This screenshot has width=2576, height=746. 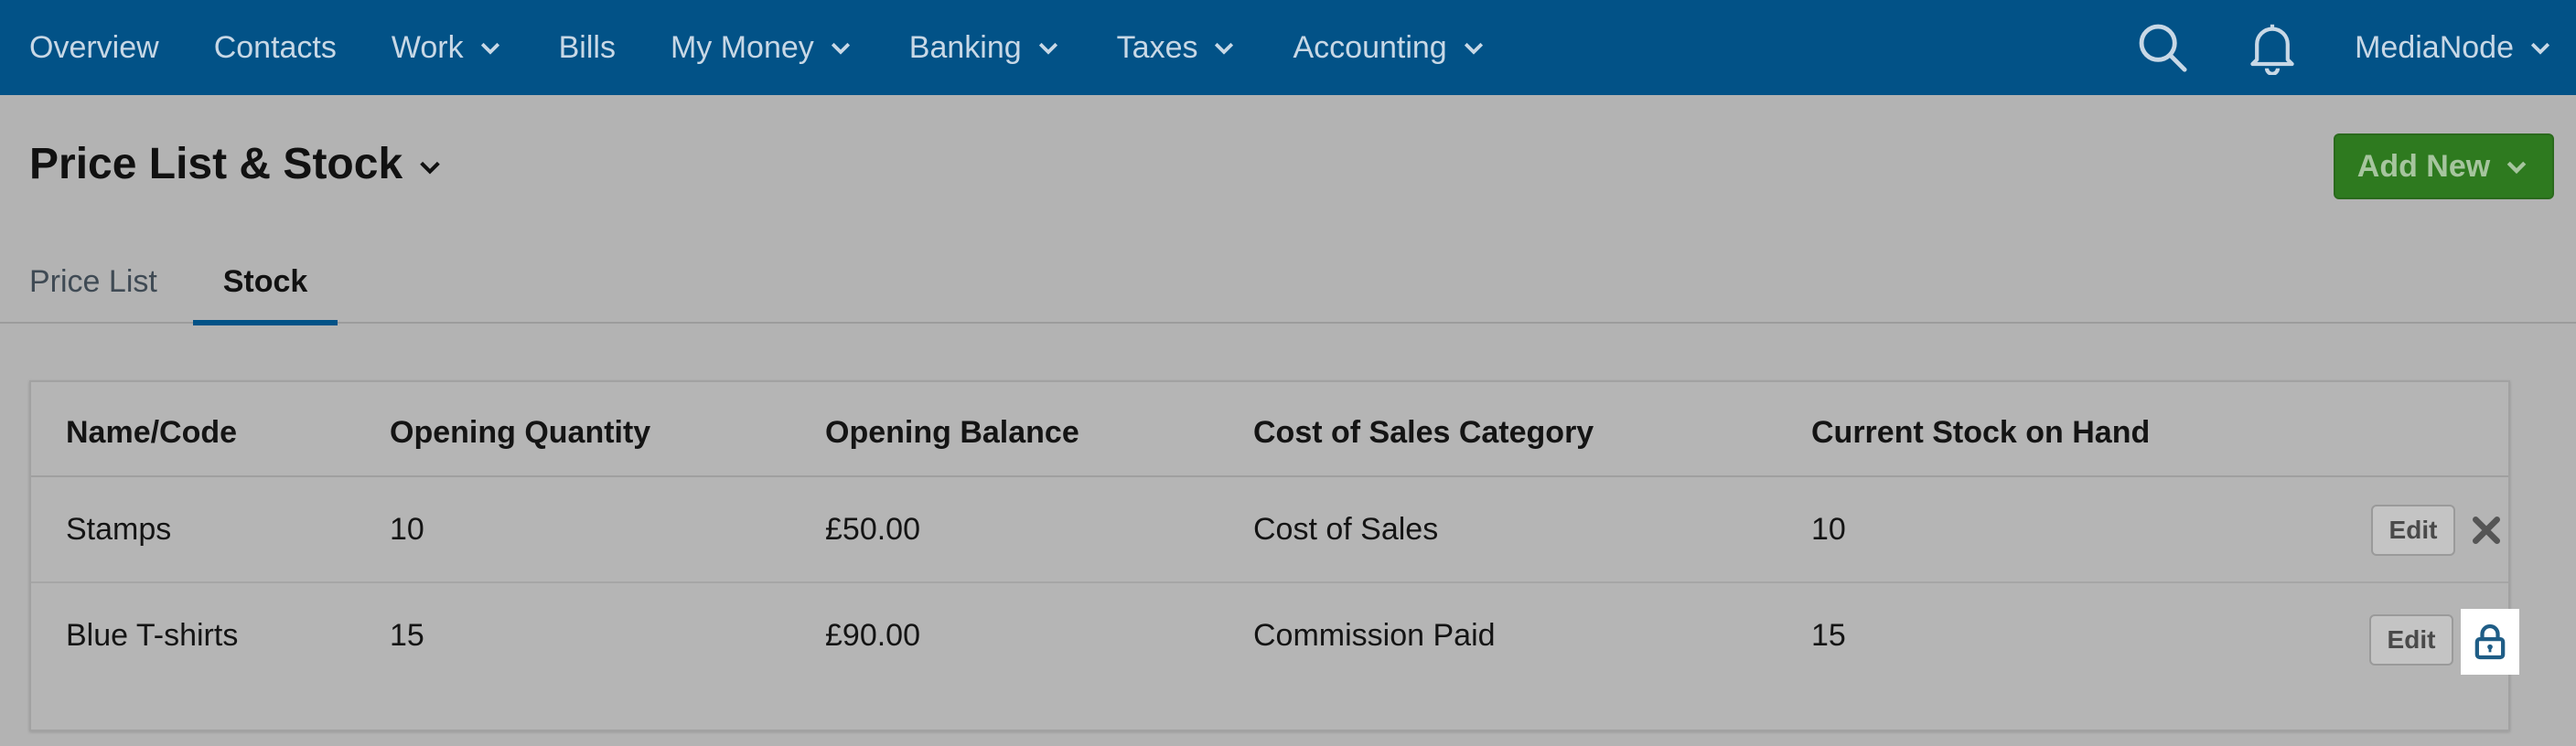 I want to click on bell-icon, so click(x=2273, y=47).